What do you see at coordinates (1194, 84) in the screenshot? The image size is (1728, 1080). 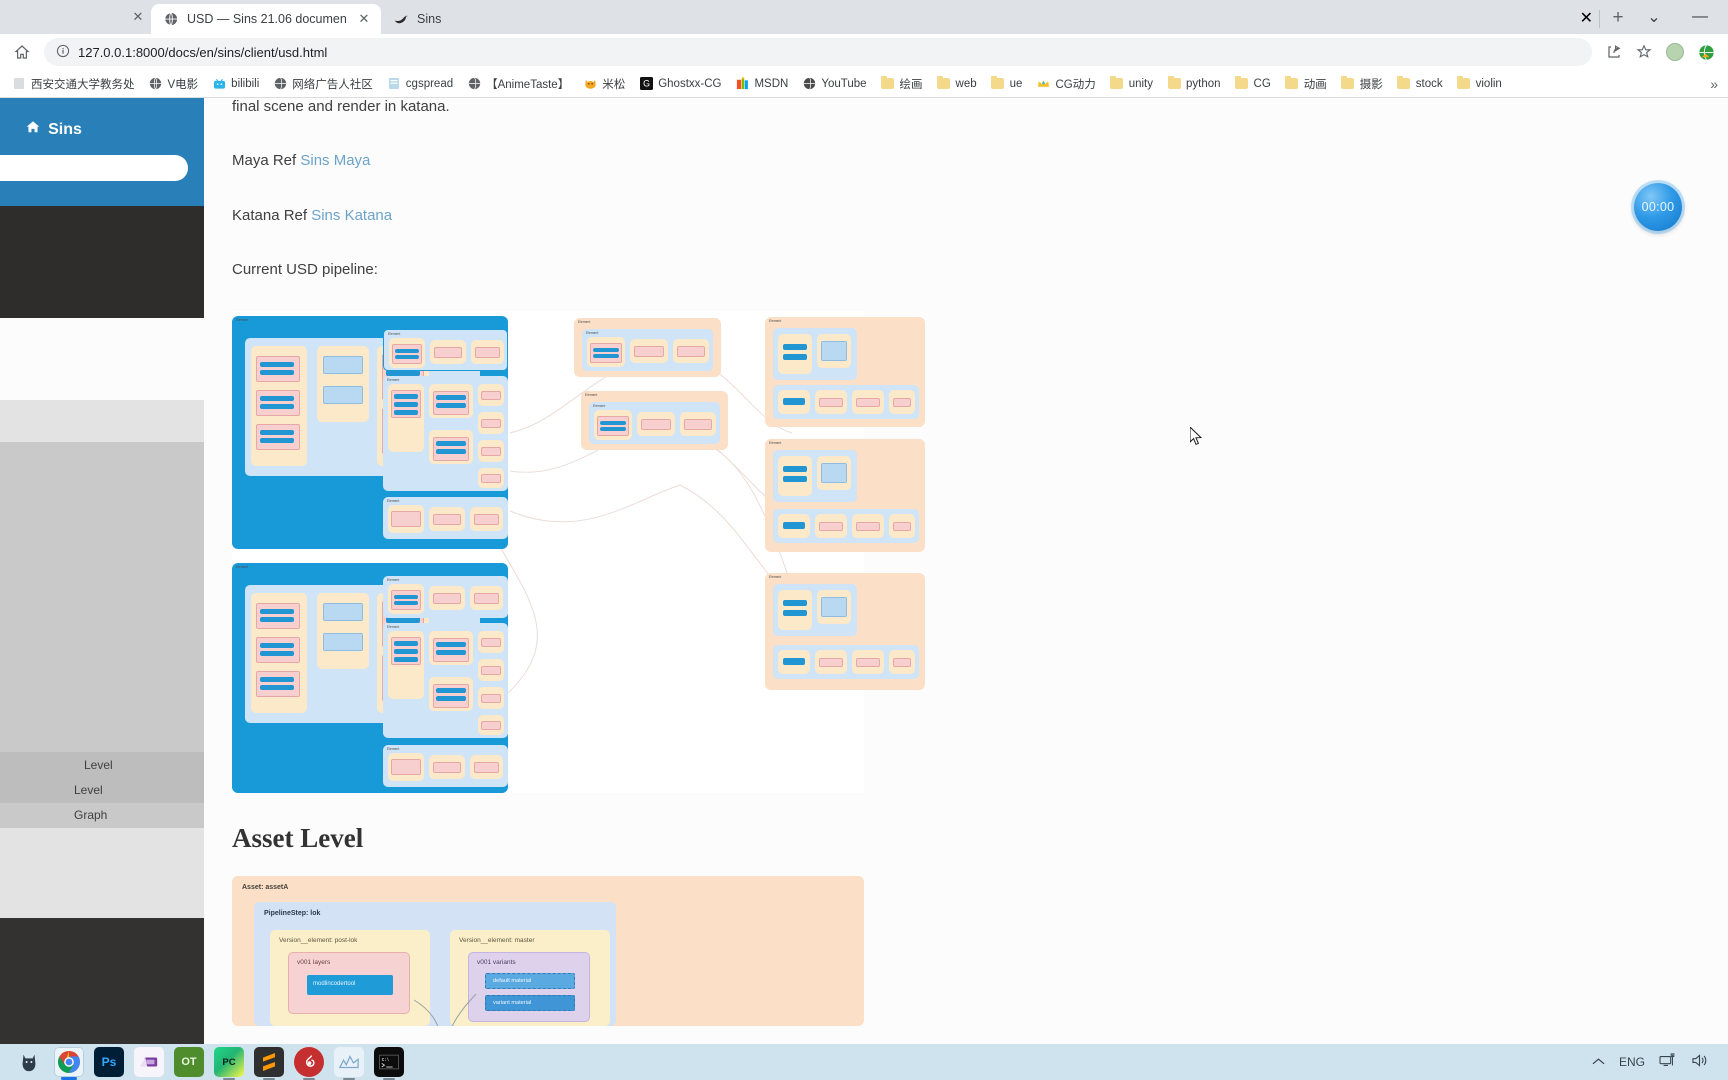 I see `bookmark-folder: python` at bounding box center [1194, 84].